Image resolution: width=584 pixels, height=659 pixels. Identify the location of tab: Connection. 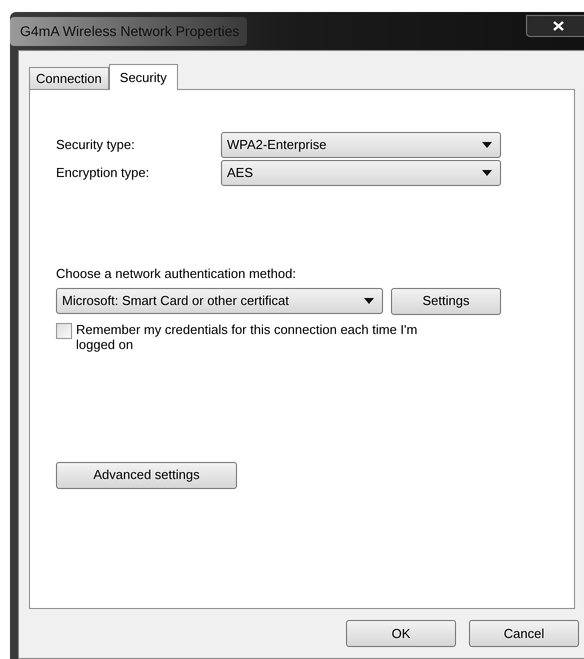
(69, 78).